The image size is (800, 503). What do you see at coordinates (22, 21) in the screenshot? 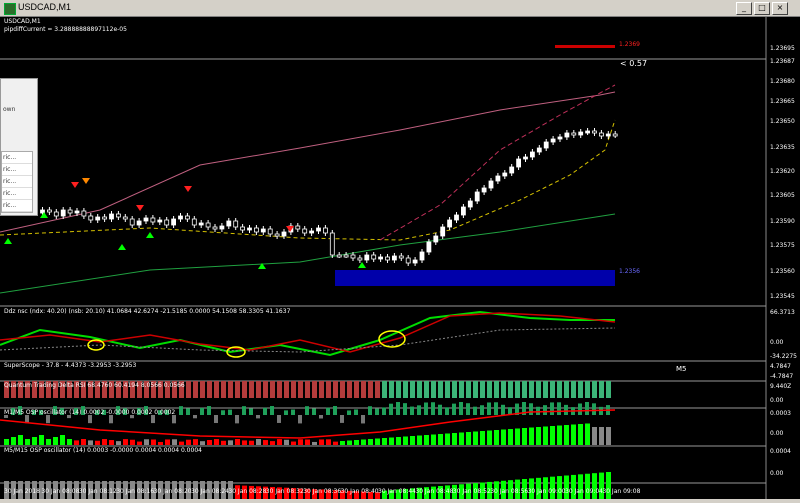
I see `chart-symbol: USDCAD,M1` at bounding box center [22, 21].